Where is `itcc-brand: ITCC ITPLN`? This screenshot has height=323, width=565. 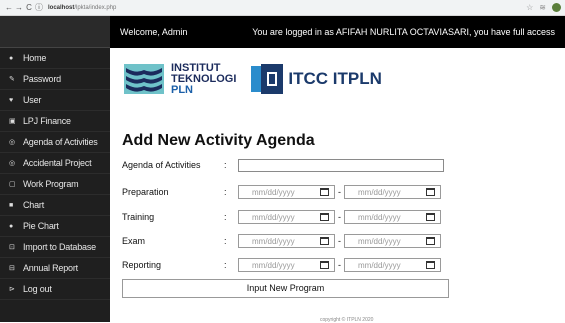
itcc-brand: ITCC ITPLN is located at coordinates (316, 79).